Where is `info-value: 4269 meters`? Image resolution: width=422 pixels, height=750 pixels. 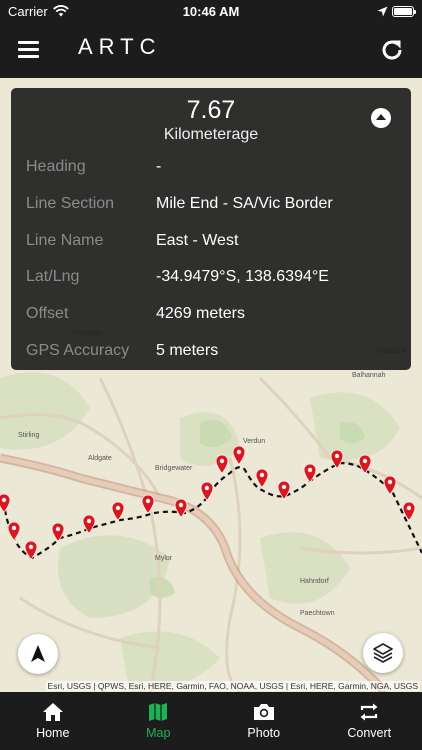
info-value: 4269 meters is located at coordinates (200, 313).